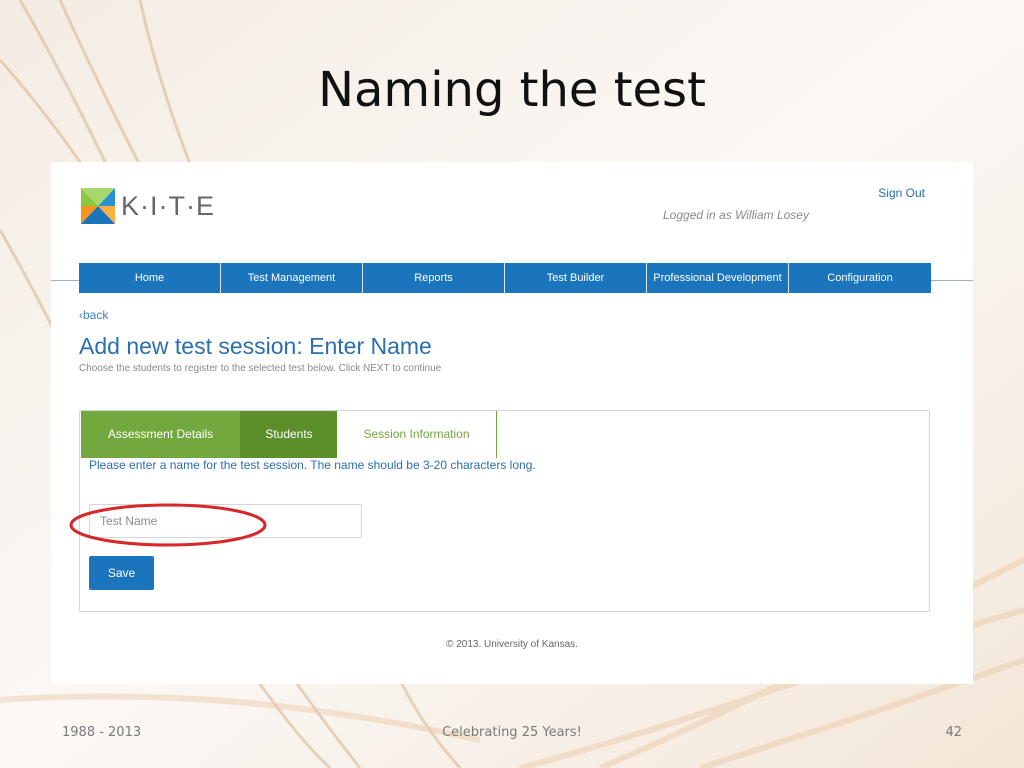 Image resolution: width=1024 pixels, height=768 pixels. What do you see at coordinates (512, 732) in the screenshot?
I see `slide-footer-caption: Celebrating 25 Years!` at bounding box center [512, 732].